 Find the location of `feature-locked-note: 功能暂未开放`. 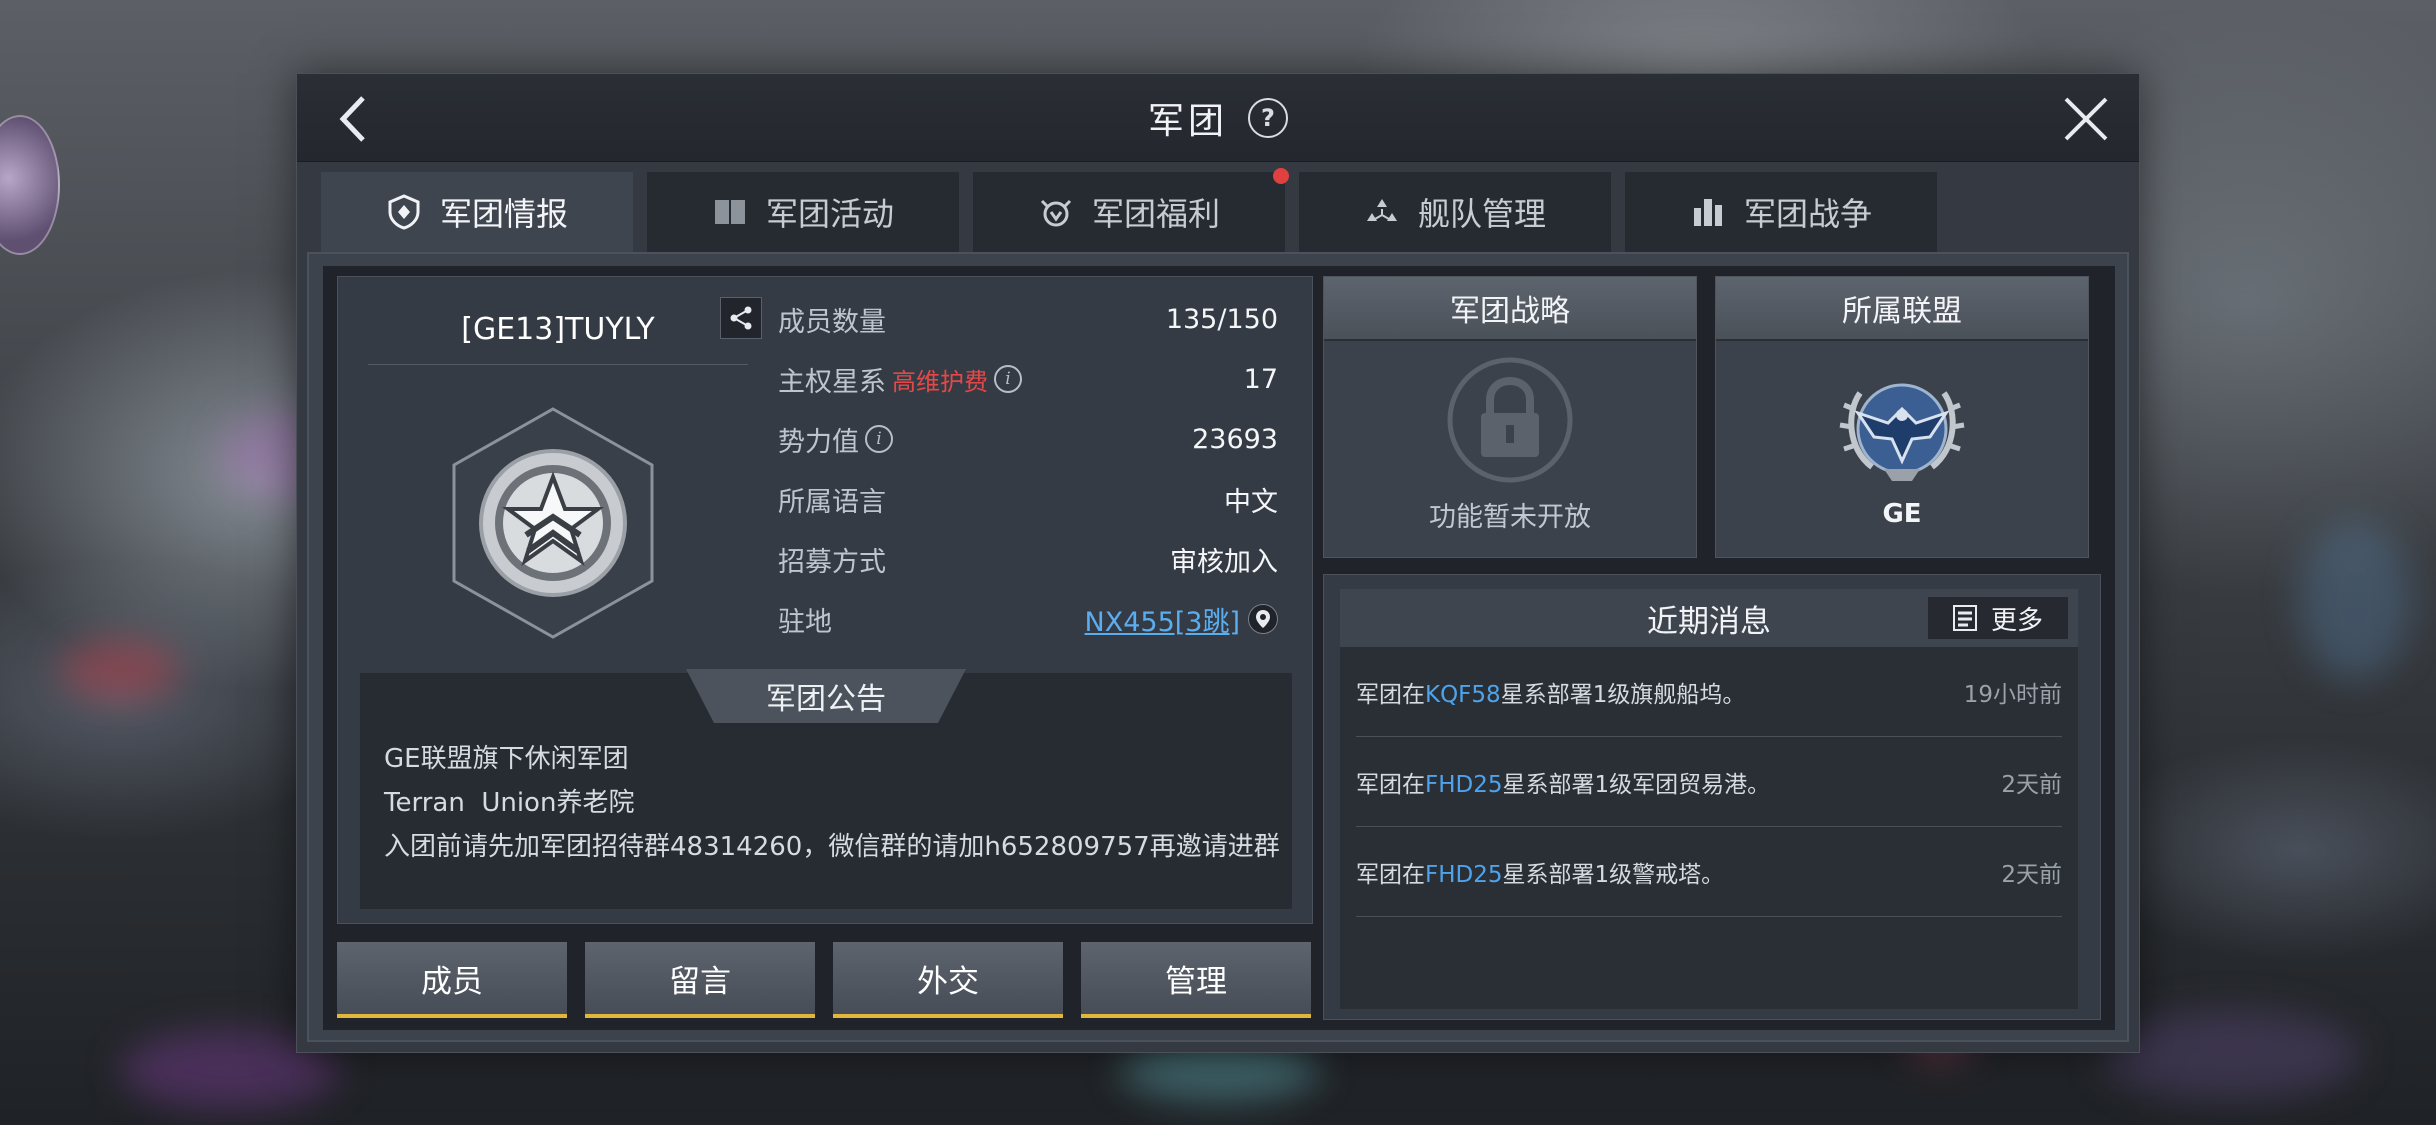

feature-locked-note: 功能暂未开放 is located at coordinates (1510, 517).